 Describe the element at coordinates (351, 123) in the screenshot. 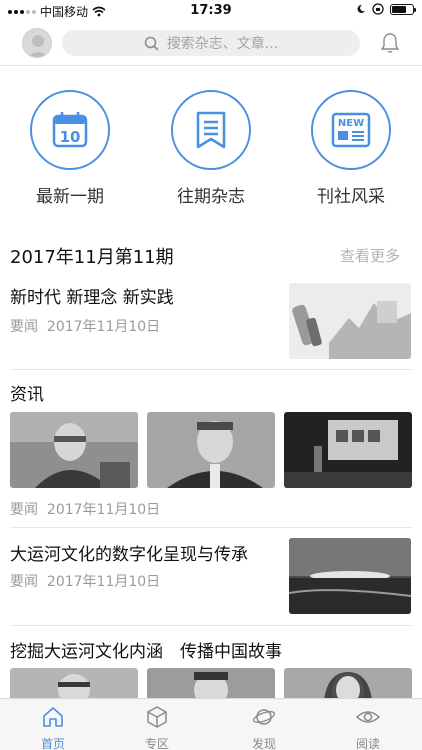

I see `news-badge: NEW` at that location.